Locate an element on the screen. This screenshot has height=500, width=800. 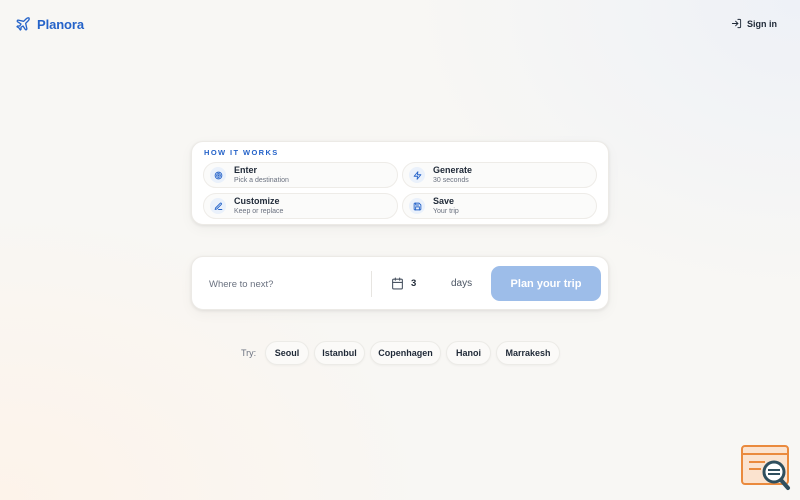
try-label: Try: is located at coordinates (249, 353).